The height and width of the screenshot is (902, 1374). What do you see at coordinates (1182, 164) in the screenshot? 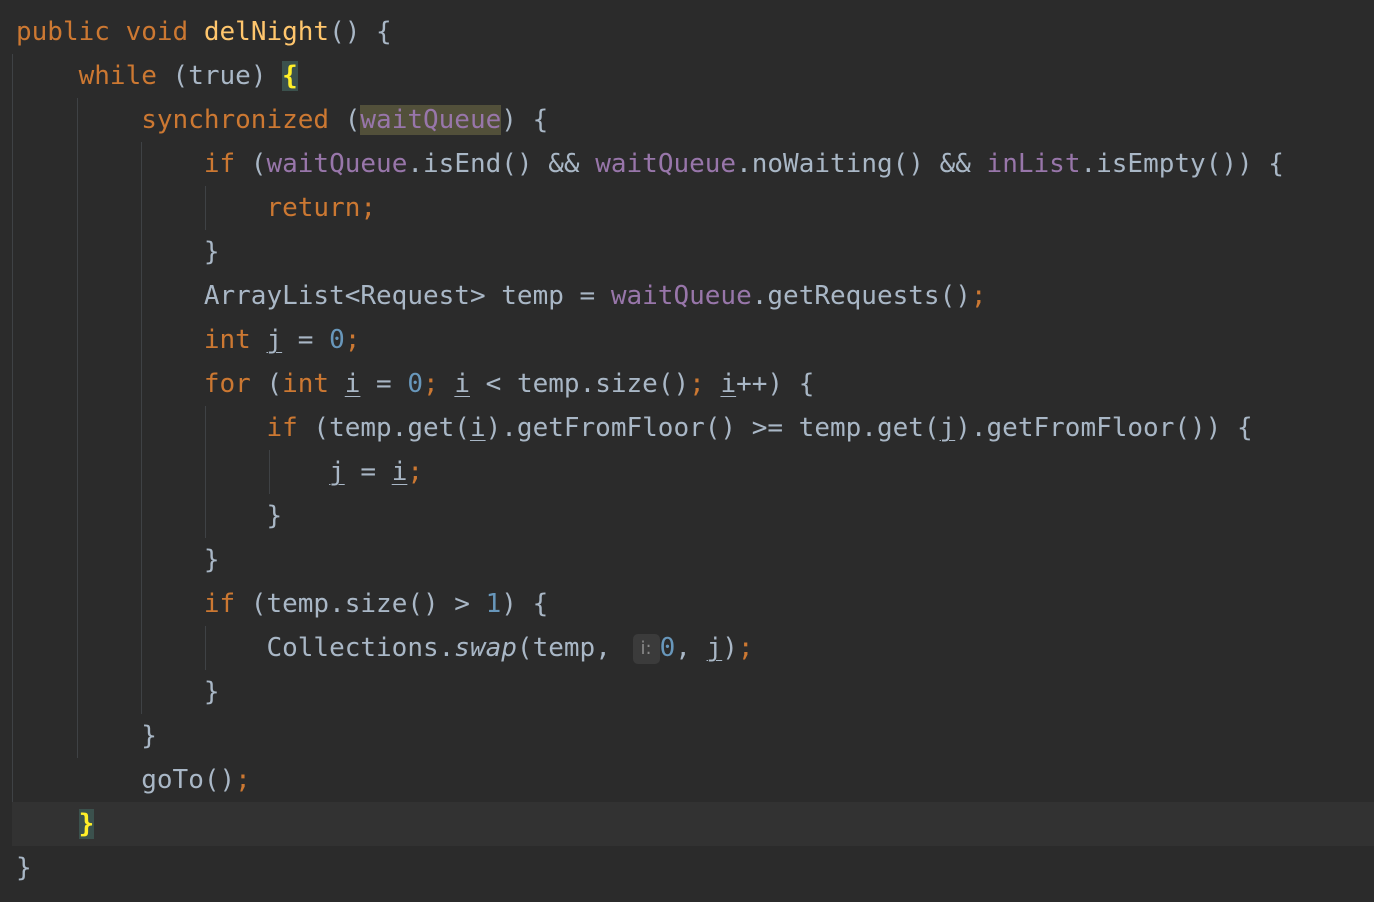
I see `code-text: .isEmpty()) {` at bounding box center [1182, 164].